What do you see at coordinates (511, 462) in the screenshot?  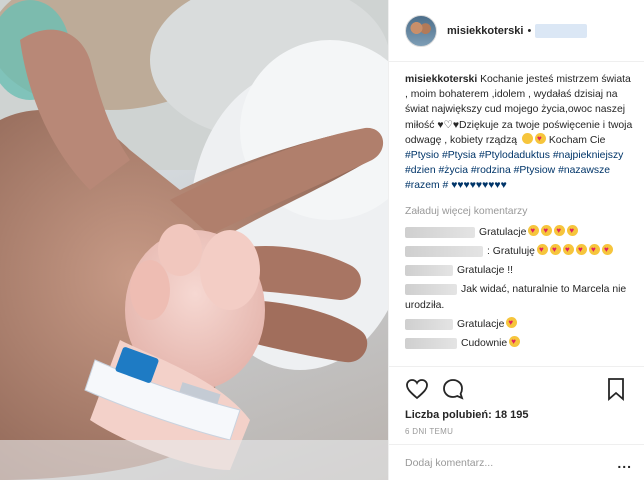 I see `comment-input` at bounding box center [511, 462].